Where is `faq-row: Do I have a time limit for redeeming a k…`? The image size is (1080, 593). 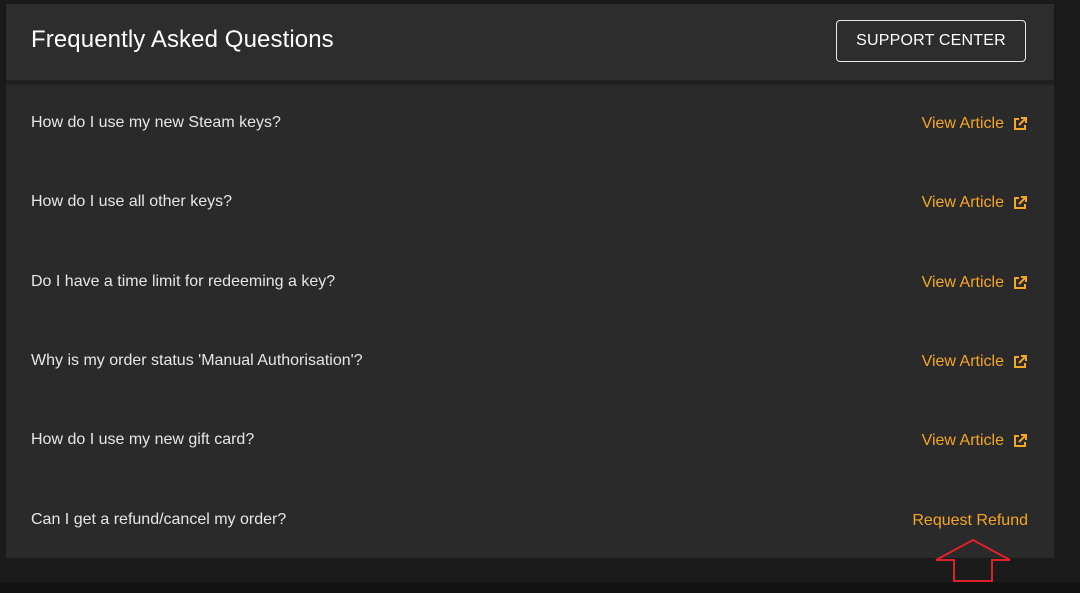
faq-row: Do I have a time limit for redeeming a k… is located at coordinates (530, 283).